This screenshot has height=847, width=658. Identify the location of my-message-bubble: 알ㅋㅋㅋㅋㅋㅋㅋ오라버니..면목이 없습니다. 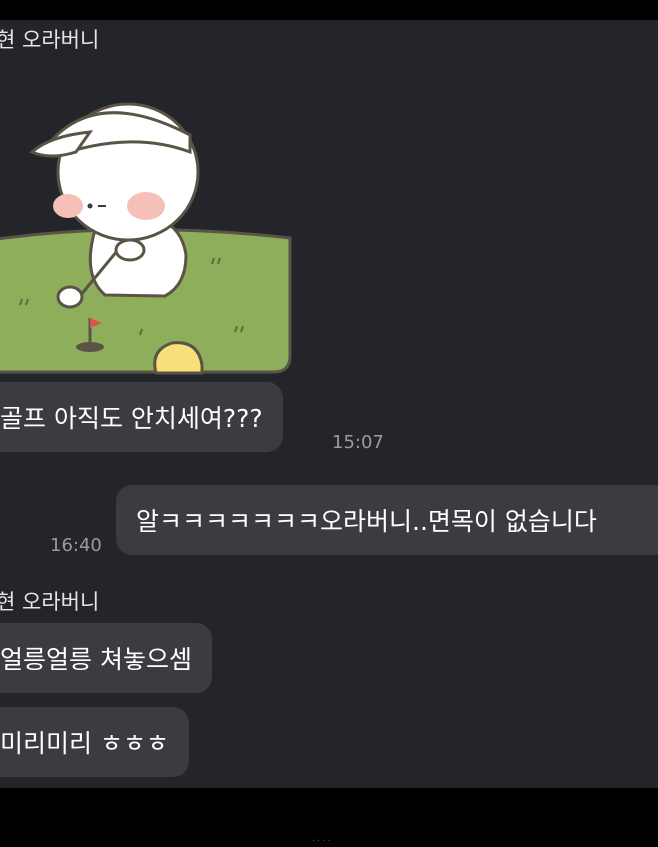
(387, 520).